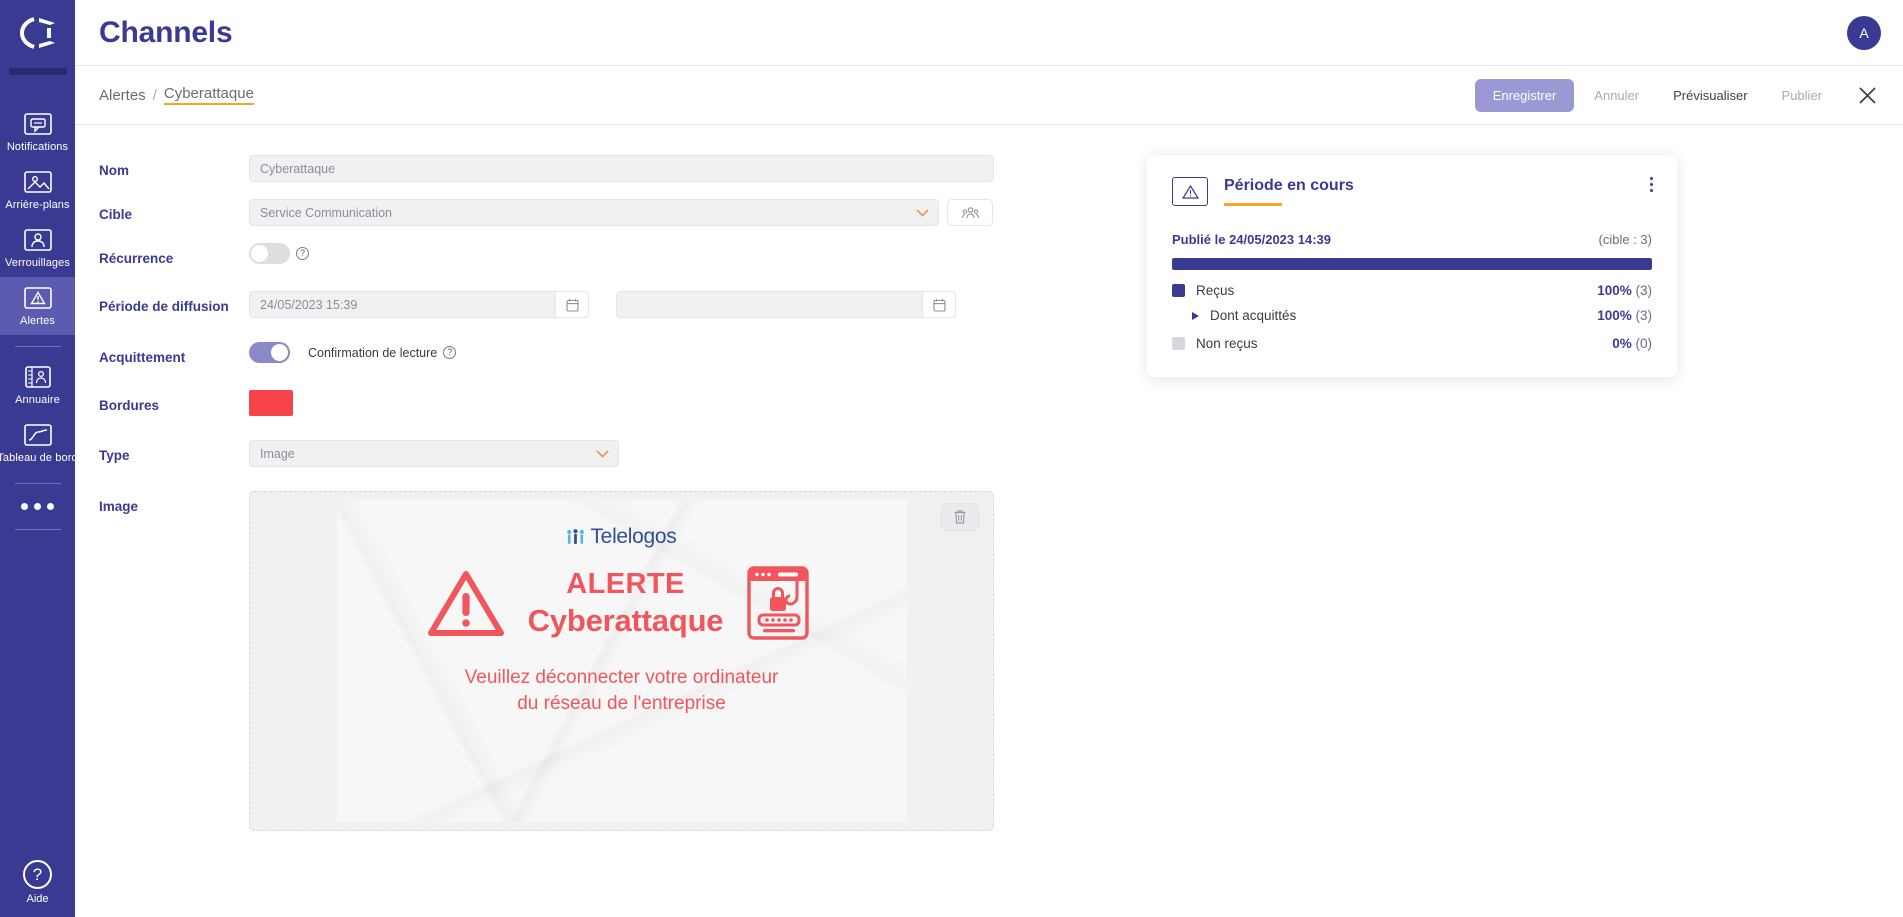 The image size is (1903, 917). Describe the element at coordinates (37, 377) in the screenshot. I see `address-book-icon` at that location.